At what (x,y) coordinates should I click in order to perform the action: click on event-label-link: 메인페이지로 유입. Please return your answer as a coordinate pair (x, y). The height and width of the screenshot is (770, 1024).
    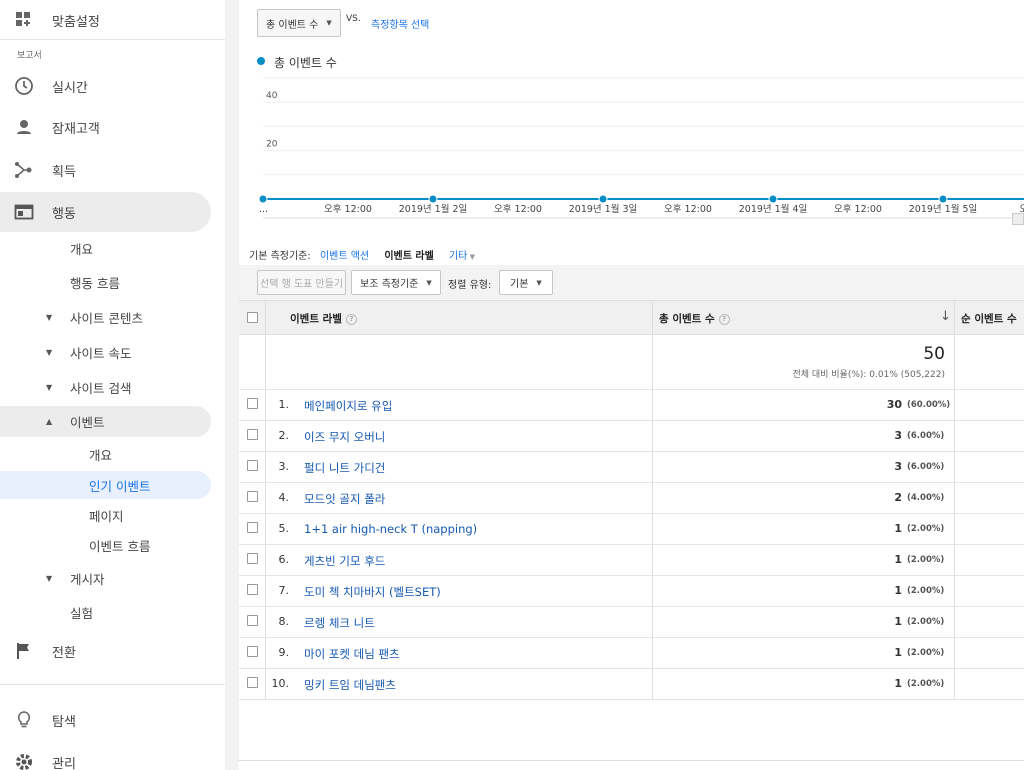
    Looking at the image, I should click on (348, 406).